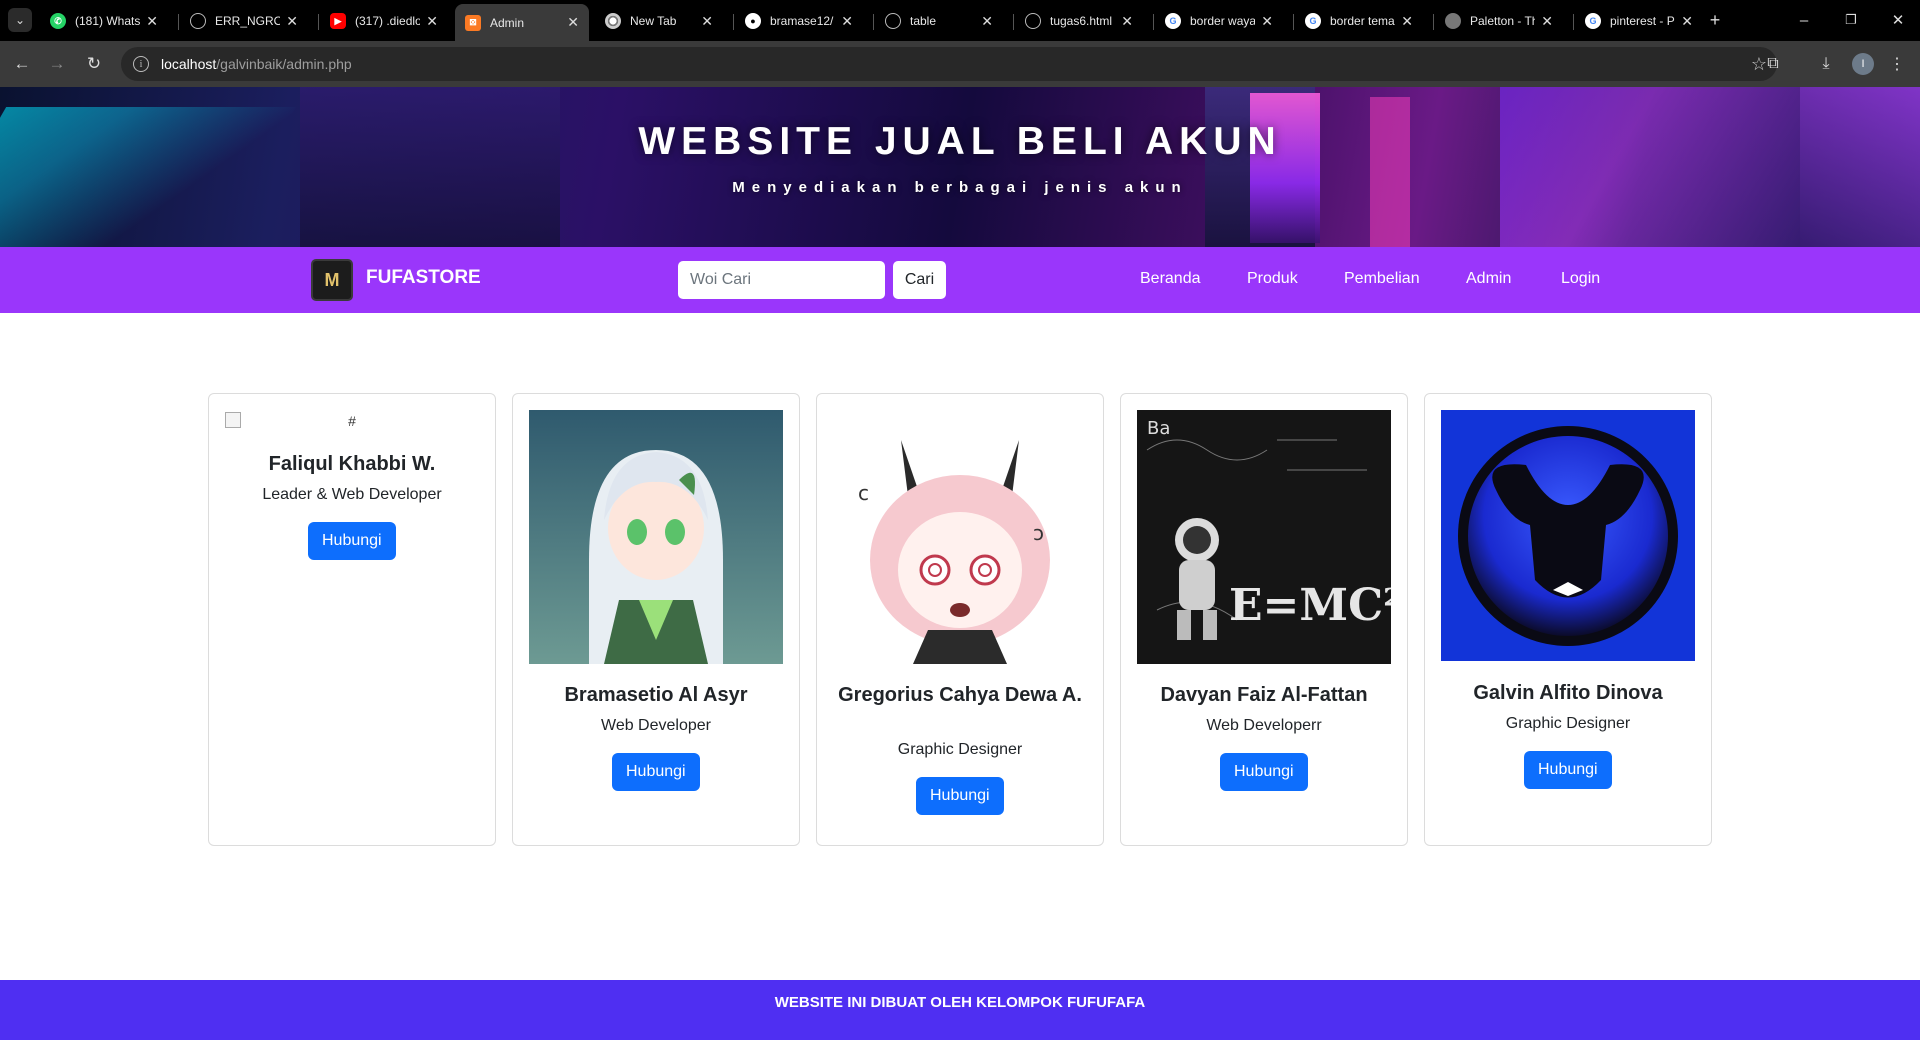 Image resolution: width=1920 pixels, height=1040 pixels. I want to click on brand-name: FUFASTORE, so click(423, 278).